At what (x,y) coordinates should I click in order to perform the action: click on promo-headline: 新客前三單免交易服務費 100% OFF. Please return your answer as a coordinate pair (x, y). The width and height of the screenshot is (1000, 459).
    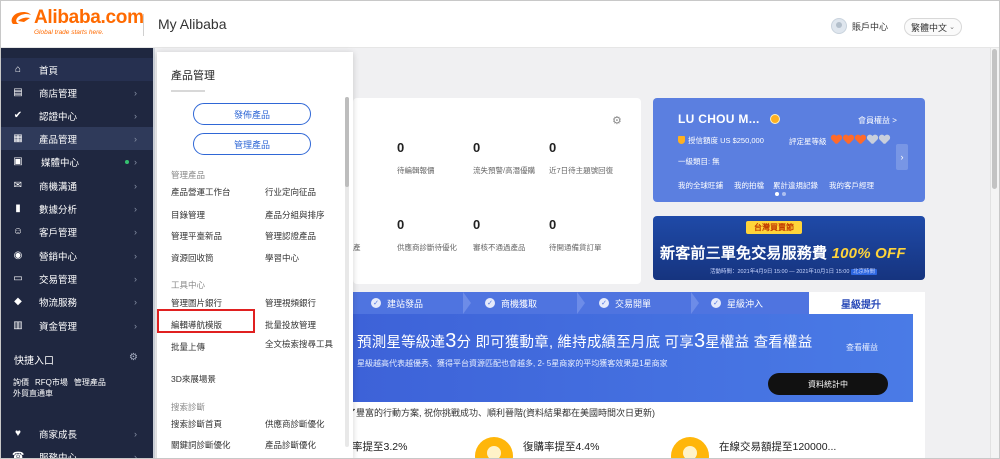
    Looking at the image, I should click on (783, 252).